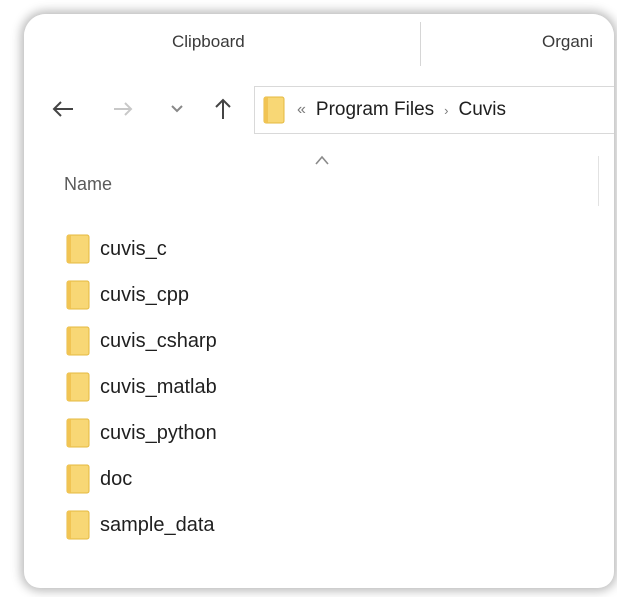 The height and width of the screenshot is (597, 617). I want to click on list-item: cuvis_matlab, so click(316, 387).